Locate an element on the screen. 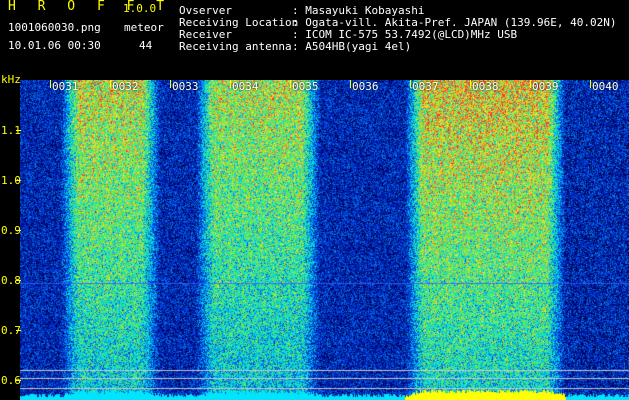 Image resolution: width=629 pixels, height=400 pixels. antenna-value: : A504HB(yagi 4el) is located at coordinates (352, 46).